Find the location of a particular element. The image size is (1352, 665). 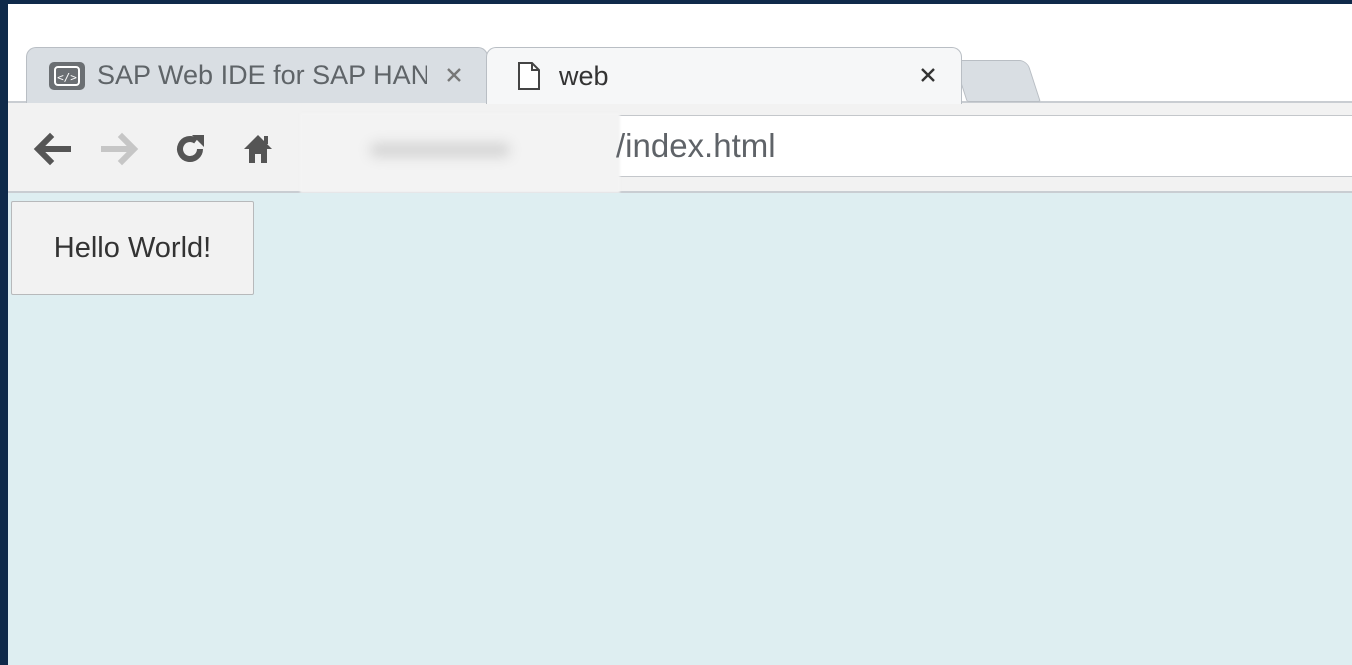

tab-sap-web-ide: </> SAP Web IDE for SAP HAN is located at coordinates (257, 75).